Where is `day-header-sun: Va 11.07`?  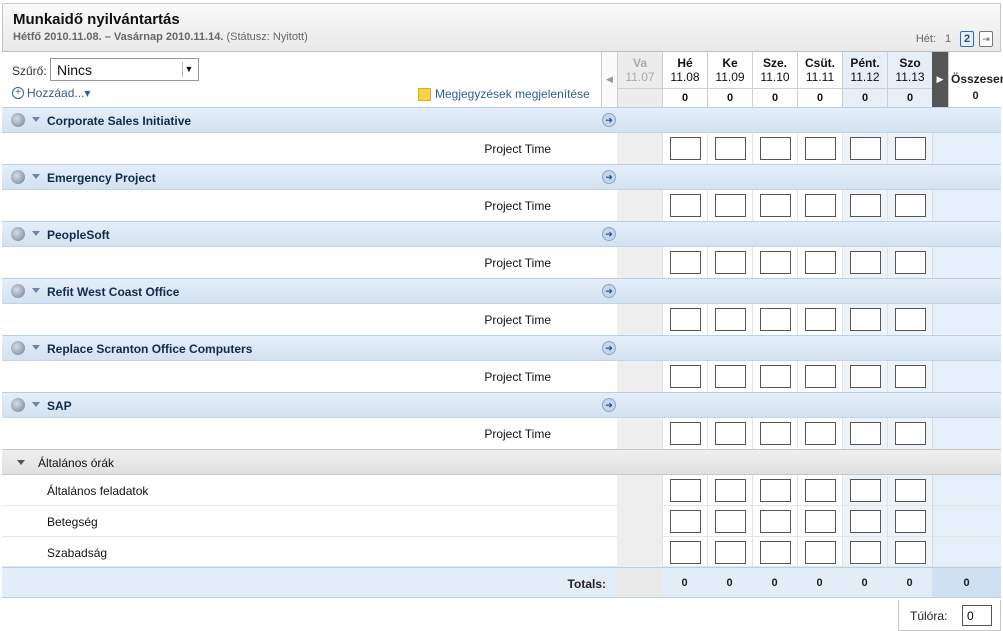 day-header-sun: Va 11.07 is located at coordinates (639, 79).